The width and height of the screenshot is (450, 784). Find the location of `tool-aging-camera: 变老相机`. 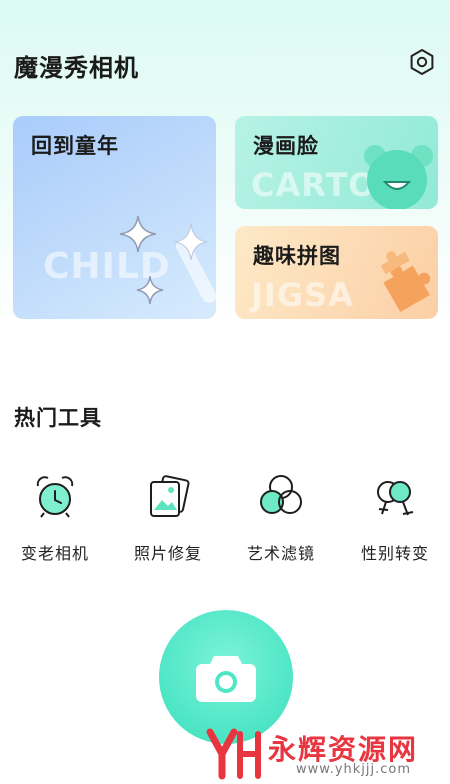

tool-aging-camera: 变老相机 is located at coordinates (55, 520).